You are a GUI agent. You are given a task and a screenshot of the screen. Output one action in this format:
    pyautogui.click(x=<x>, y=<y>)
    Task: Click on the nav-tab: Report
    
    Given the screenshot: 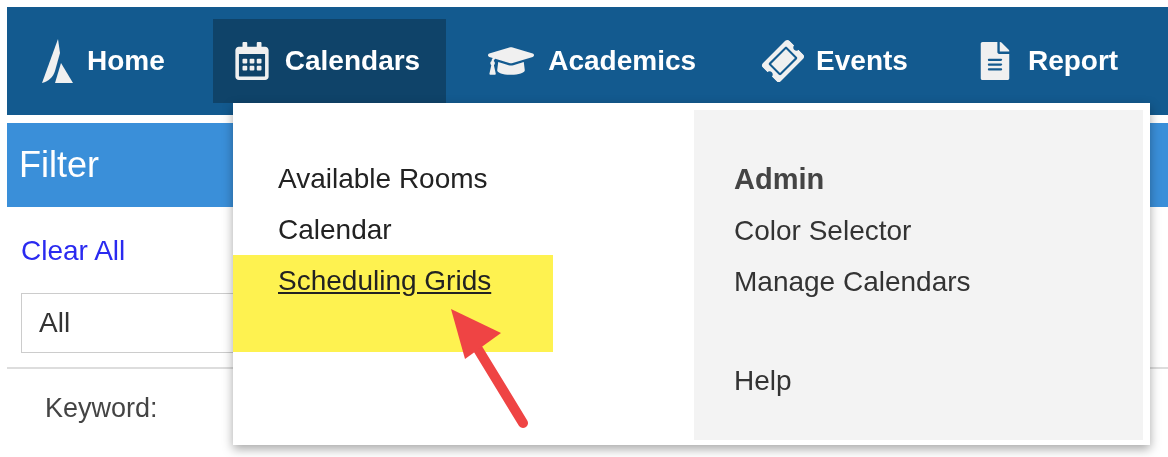 What is the action you would take?
    pyautogui.click(x=1050, y=61)
    